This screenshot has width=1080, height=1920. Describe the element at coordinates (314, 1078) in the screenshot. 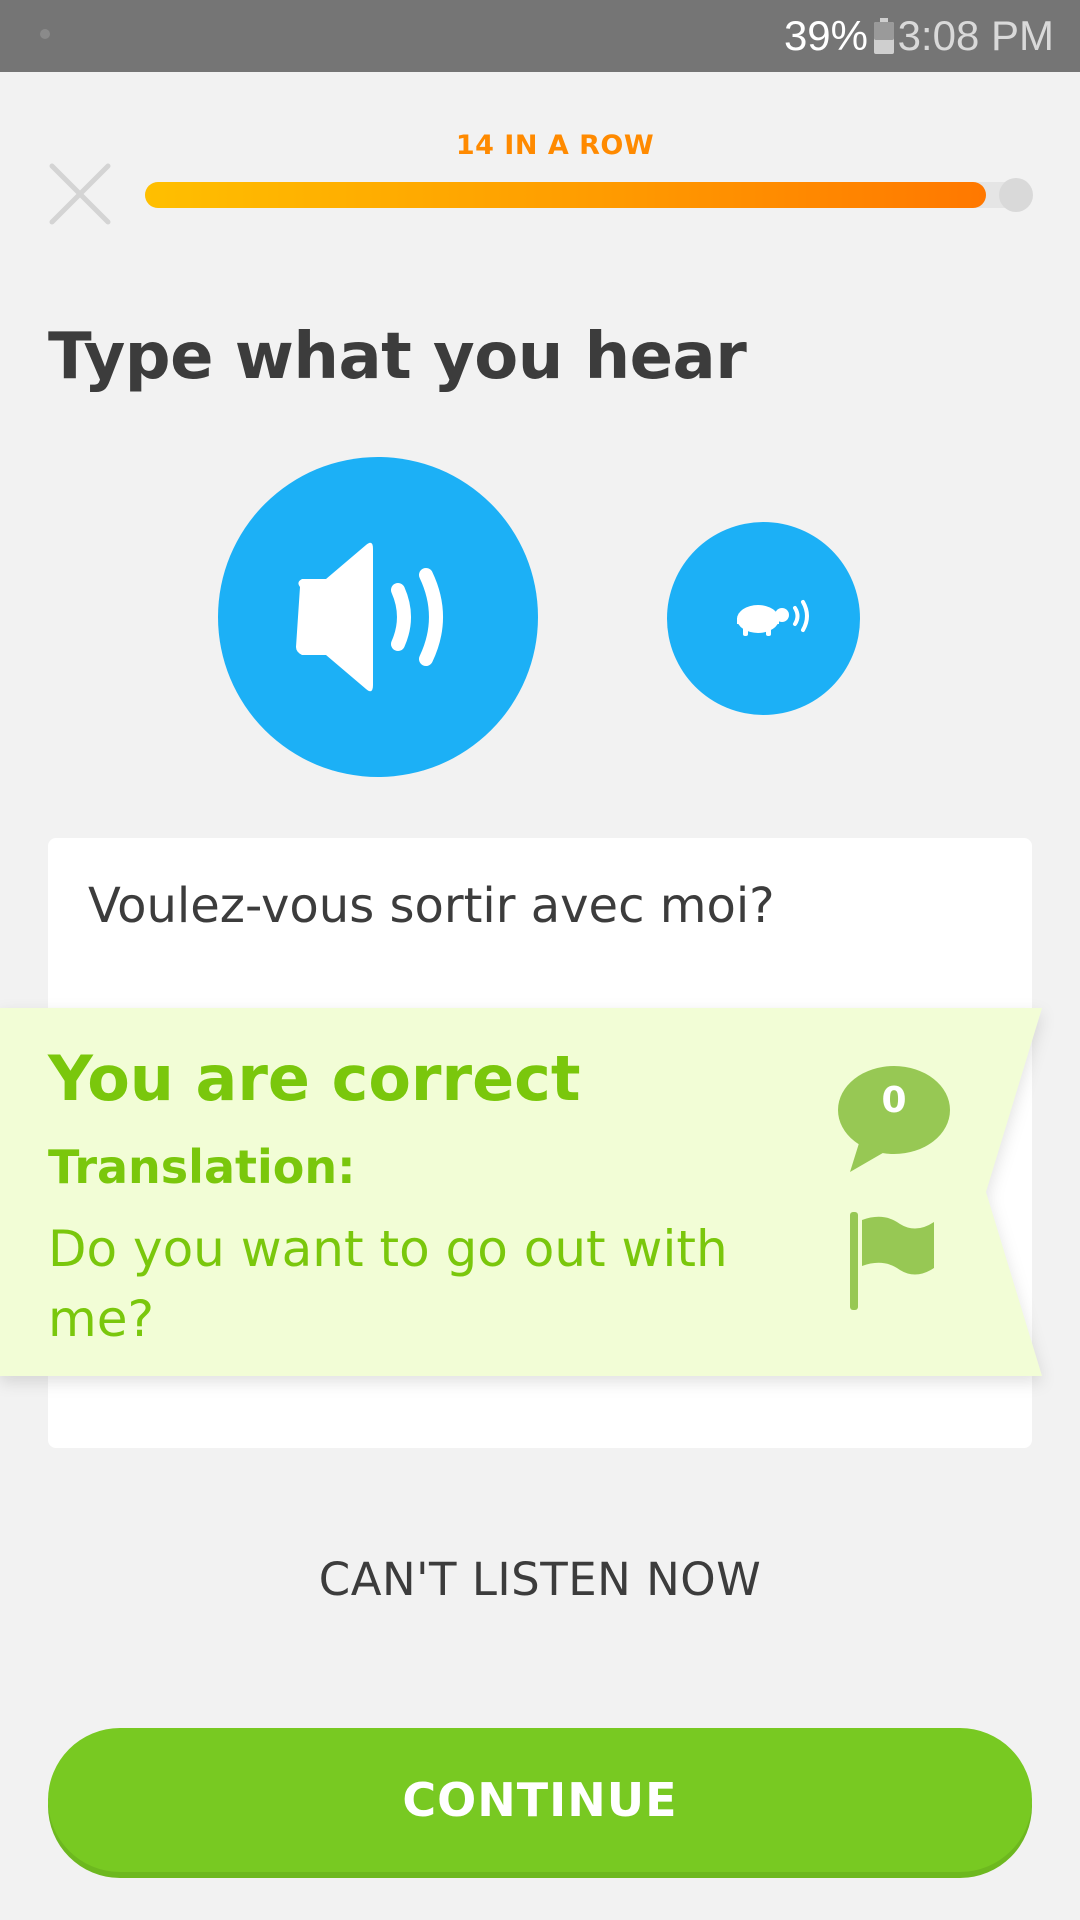

I see `result-title: You are correct` at that location.